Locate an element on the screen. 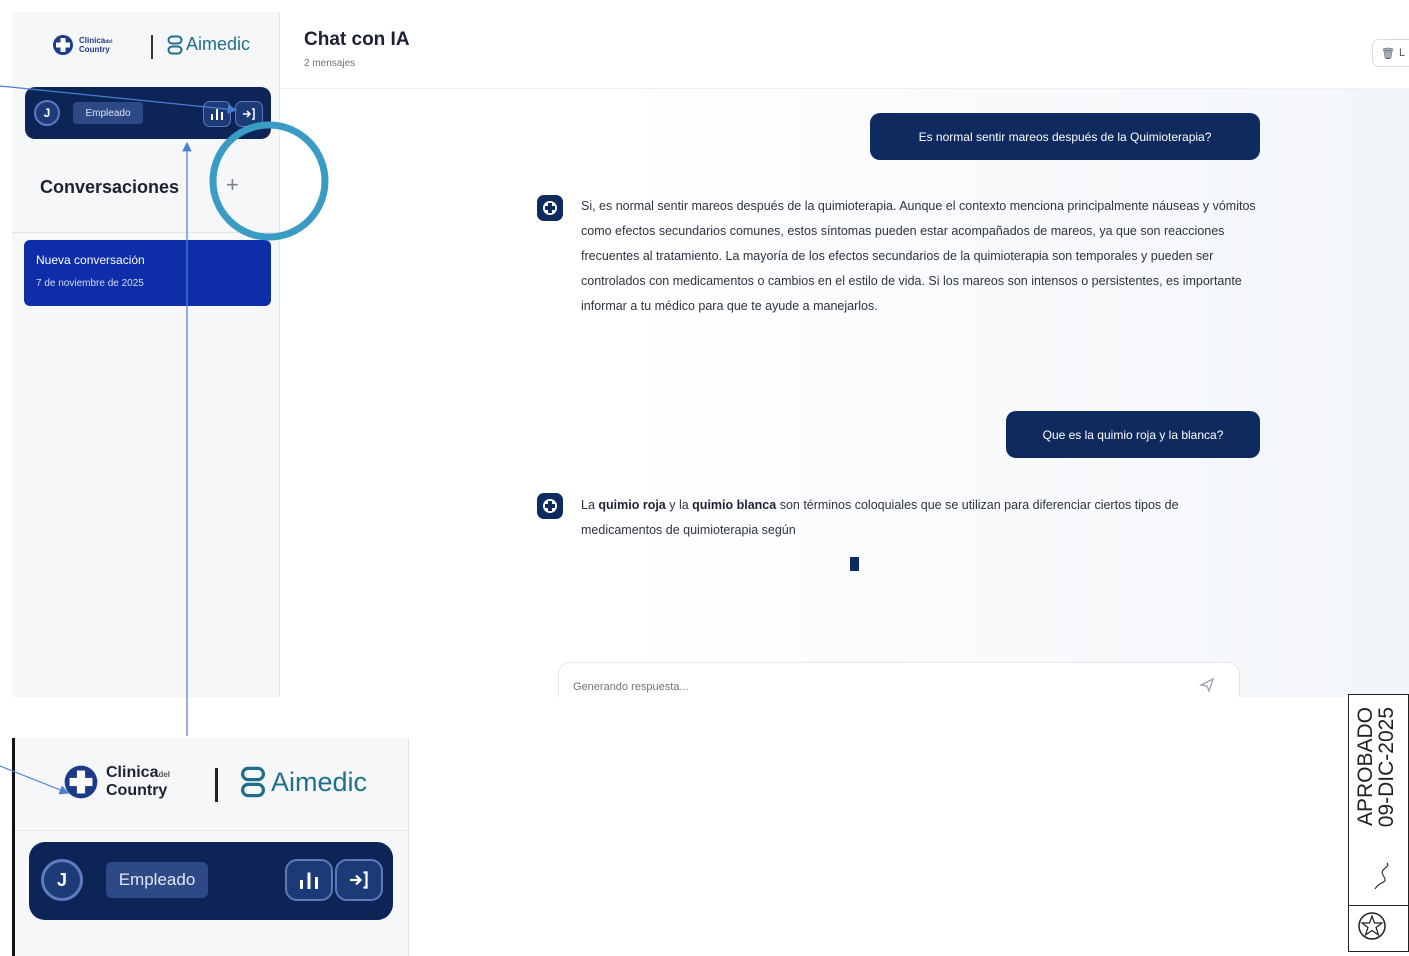  typing-cursor is located at coordinates (854, 564).